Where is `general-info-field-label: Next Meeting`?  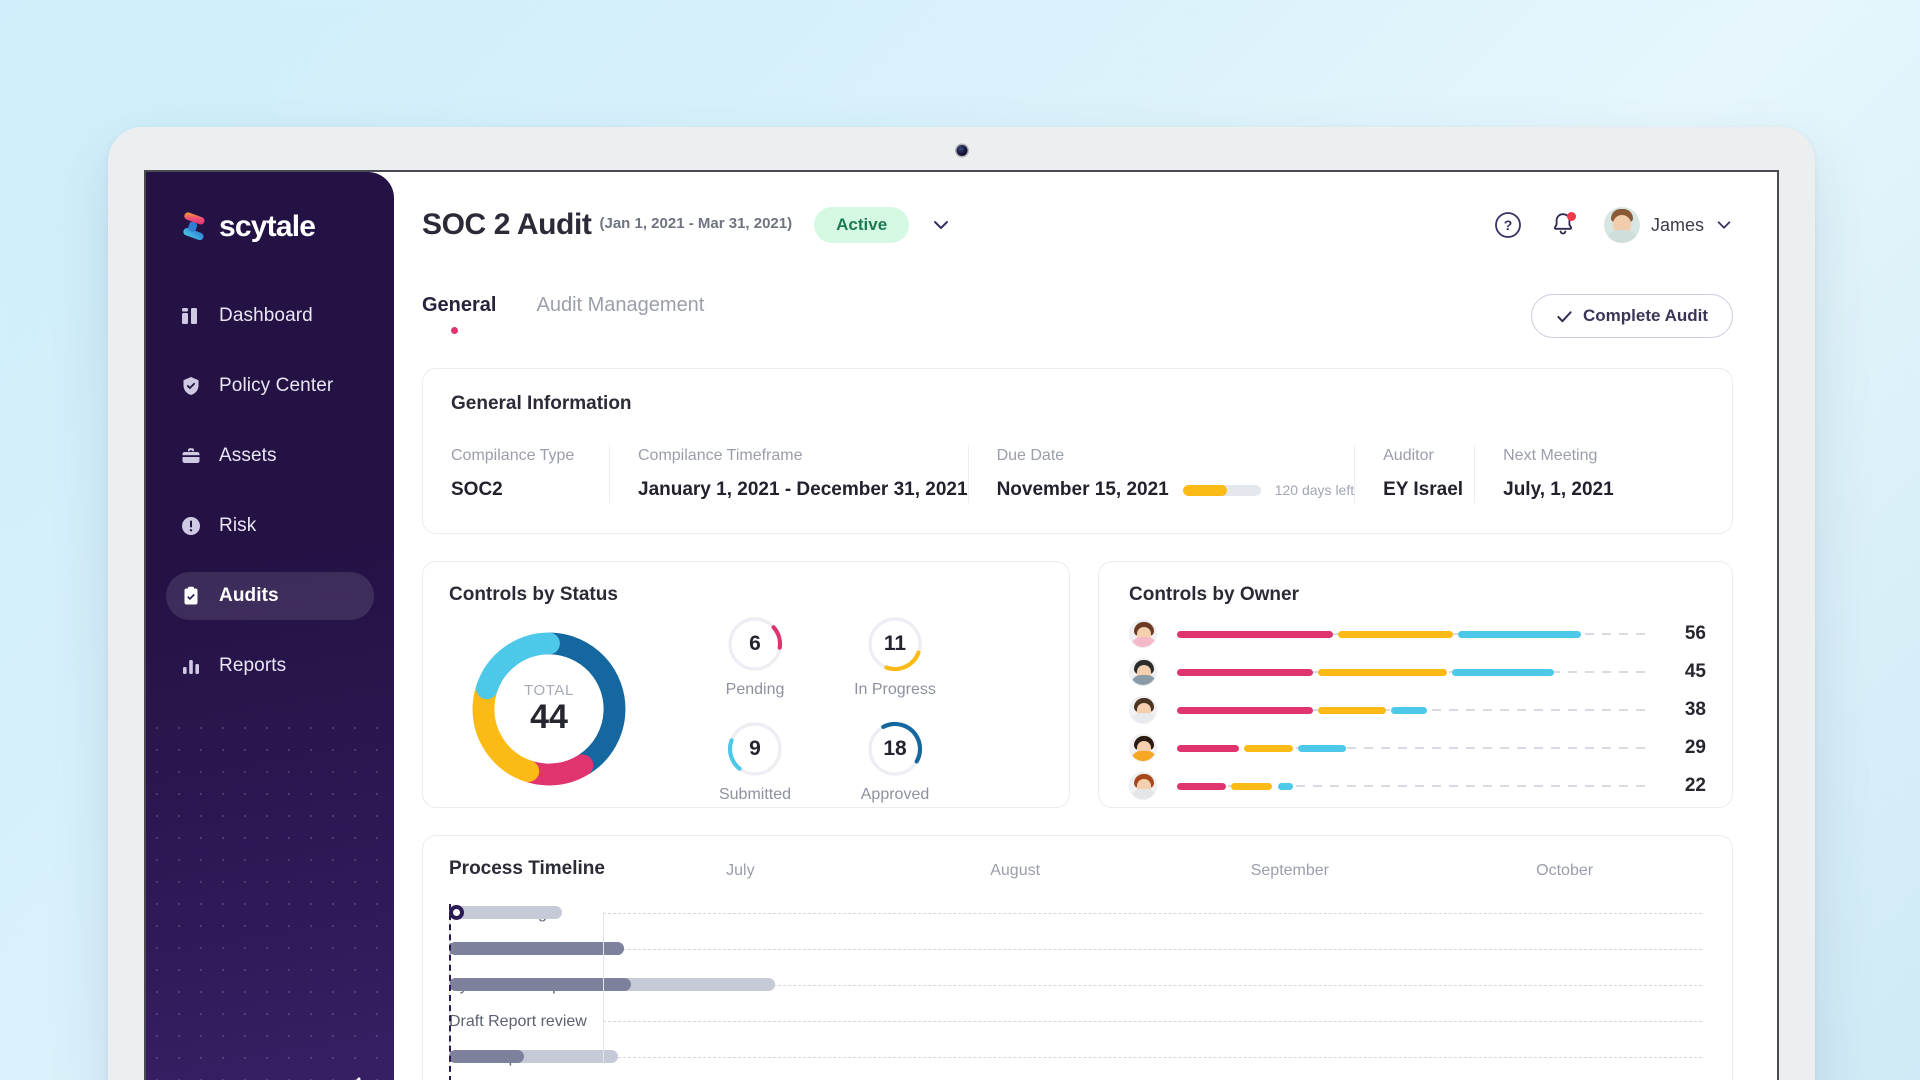 general-info-field-label: Next Meeting is located at coordinates (1550, 455).